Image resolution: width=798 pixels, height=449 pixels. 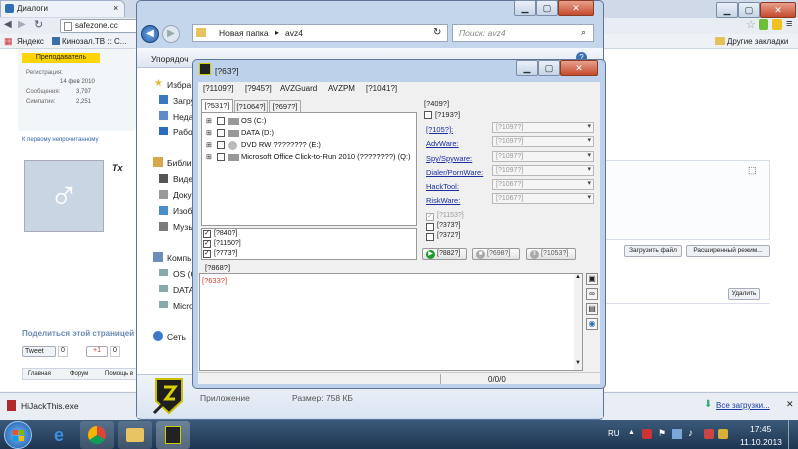 I want to click on nav-drive-q: Micro, so click(x=183, y=306).